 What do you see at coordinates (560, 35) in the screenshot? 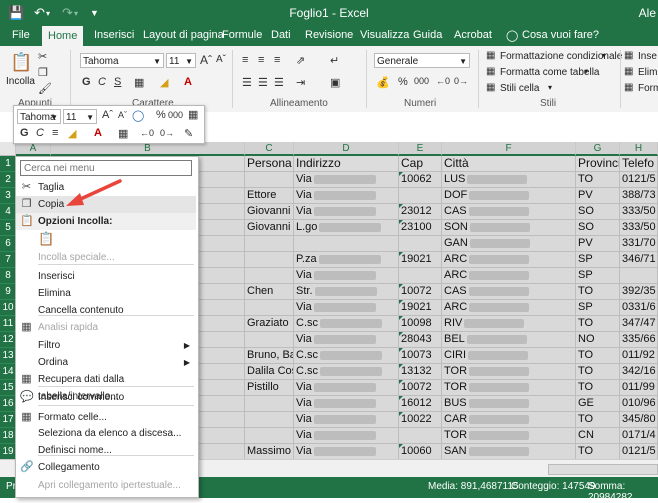
I see `tell-me-search: Cosa vuoi fare?` at bounding box center [560, 35].